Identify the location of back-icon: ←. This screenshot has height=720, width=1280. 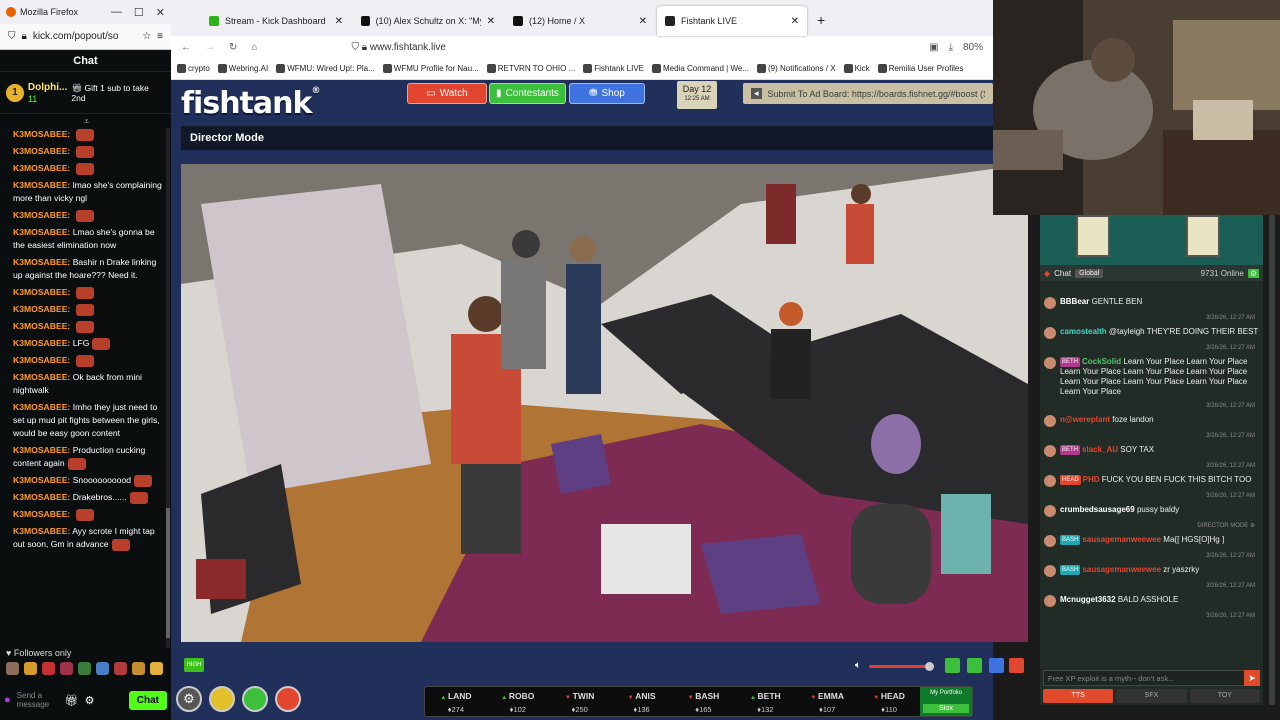
(186, 47).